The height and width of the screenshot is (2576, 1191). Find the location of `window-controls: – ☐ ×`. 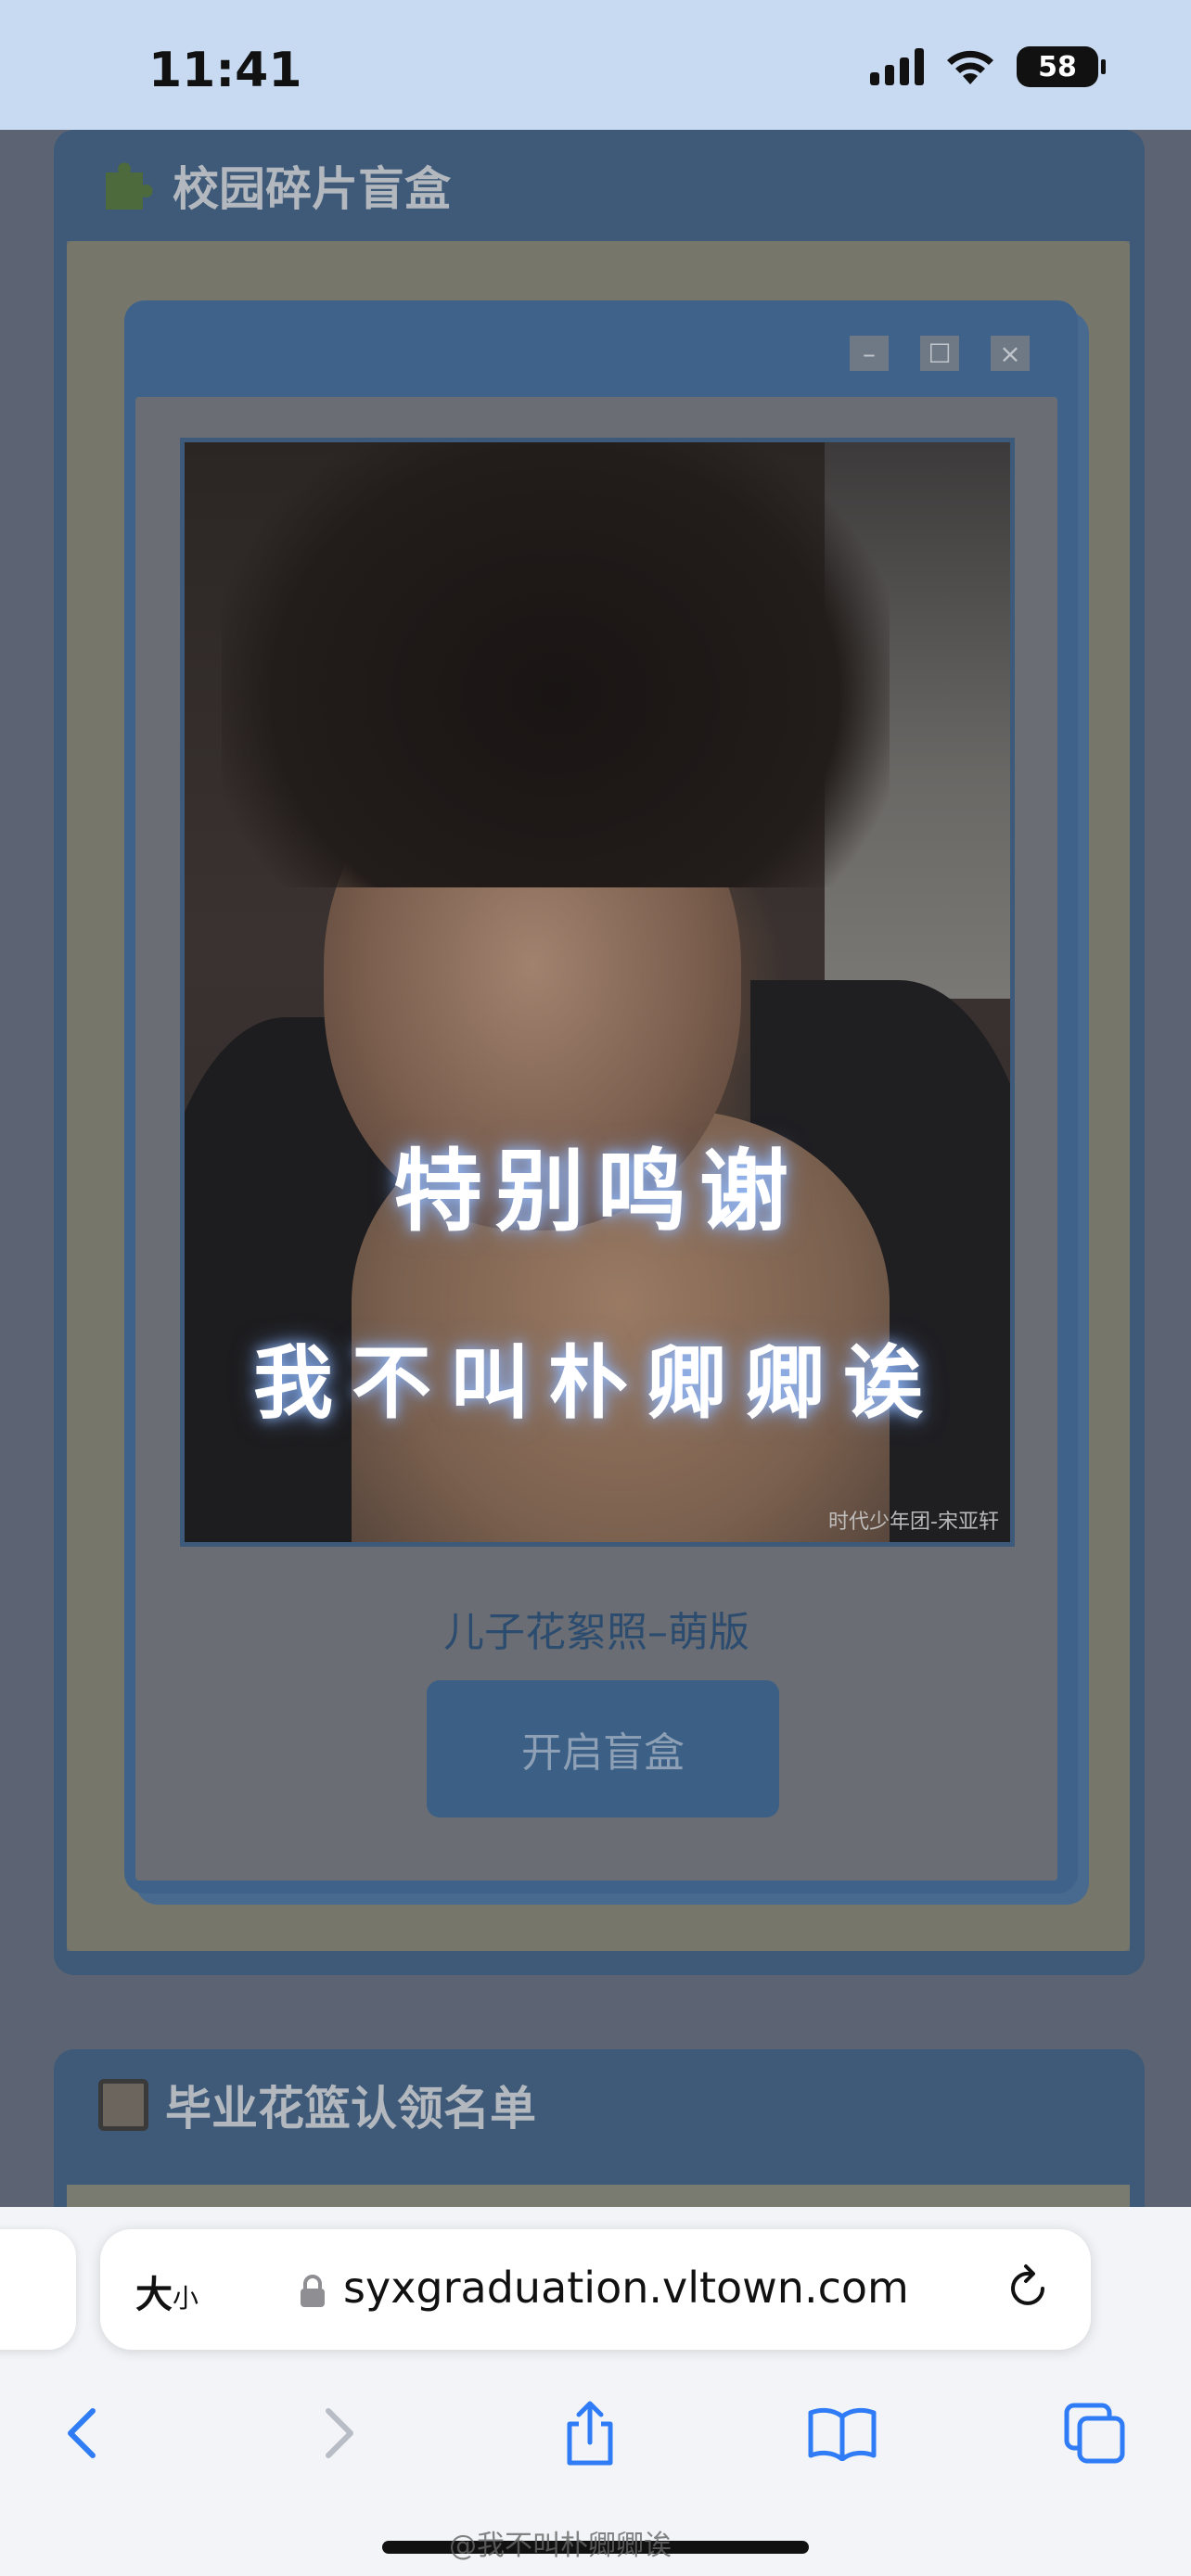

window-controls: – ☐ × is located at coordinates (940, 353).